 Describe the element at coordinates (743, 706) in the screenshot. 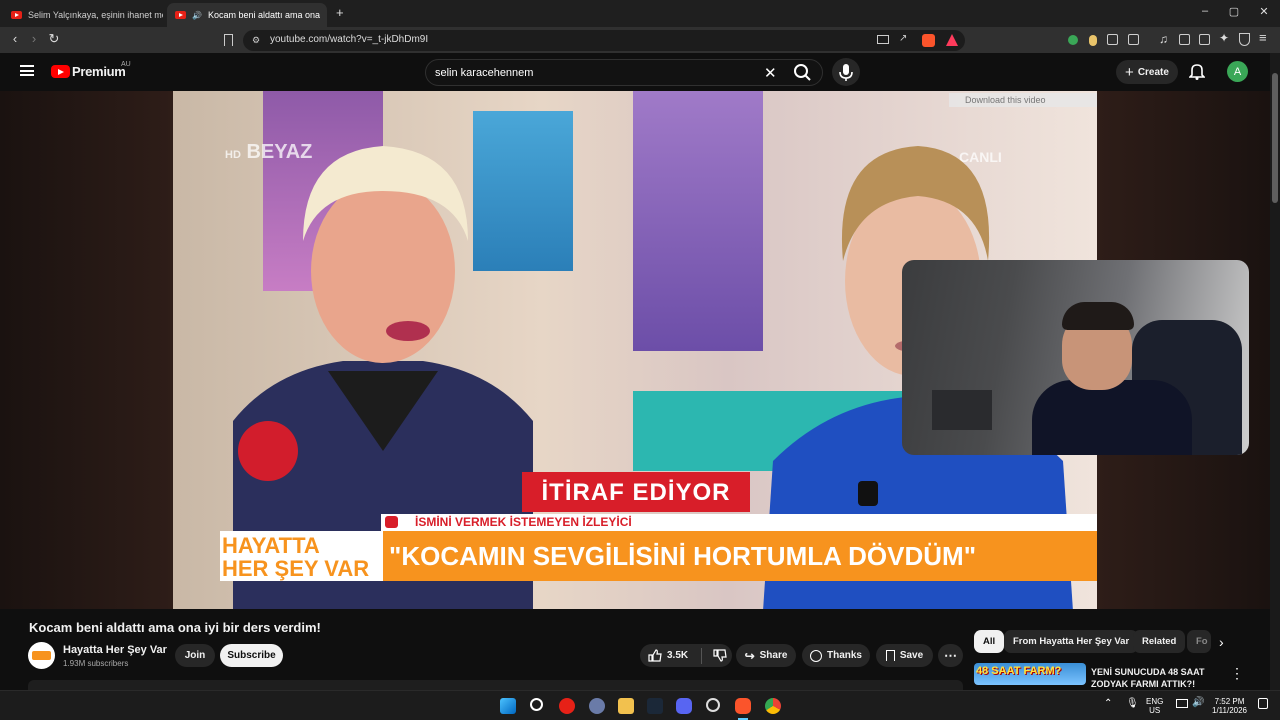

I see `brave-browser-icon` at that location.